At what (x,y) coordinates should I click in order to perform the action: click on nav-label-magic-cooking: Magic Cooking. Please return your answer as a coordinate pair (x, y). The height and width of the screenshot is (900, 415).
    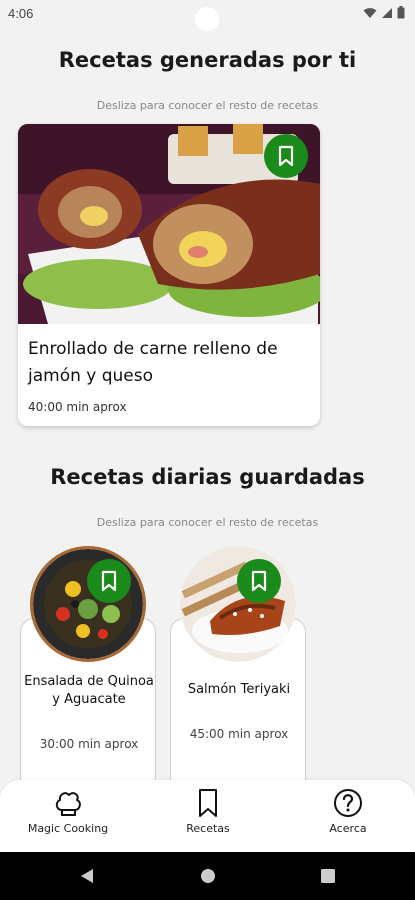
    Looking at the image, I should click on (68, 828).